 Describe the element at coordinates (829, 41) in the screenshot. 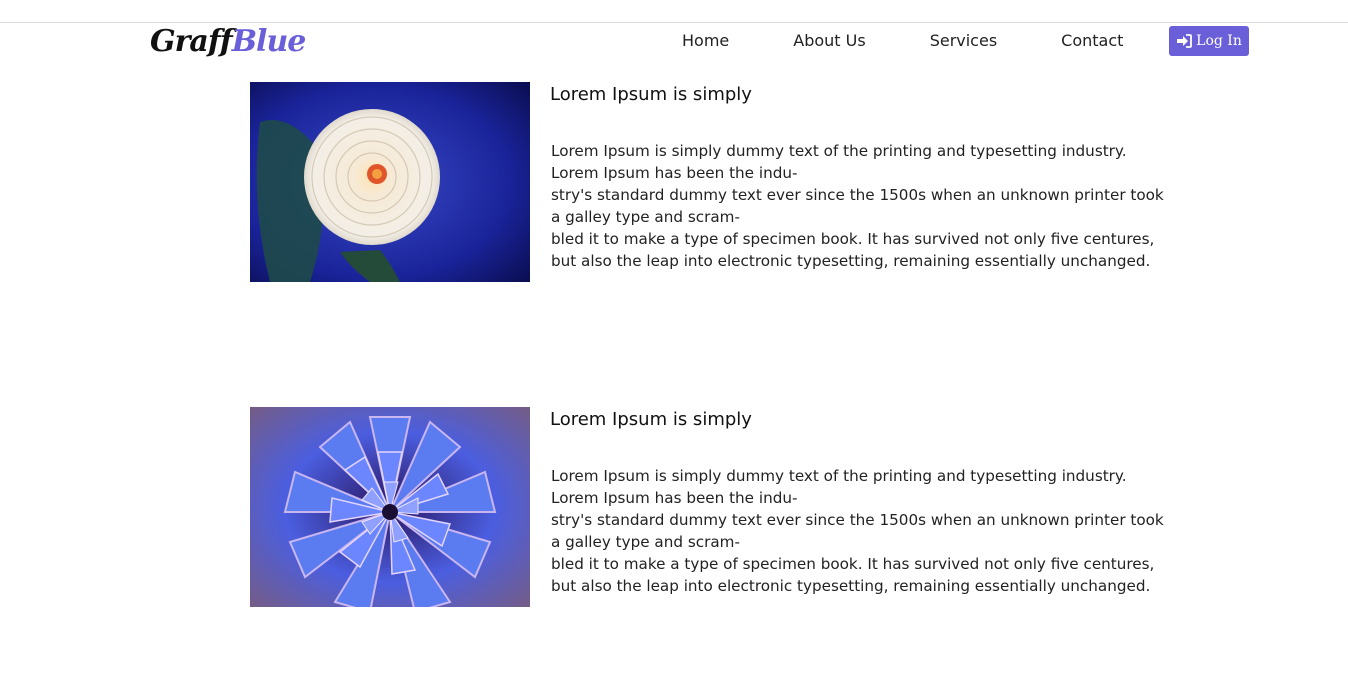

I see `nav-about-link: About Us` at that location.